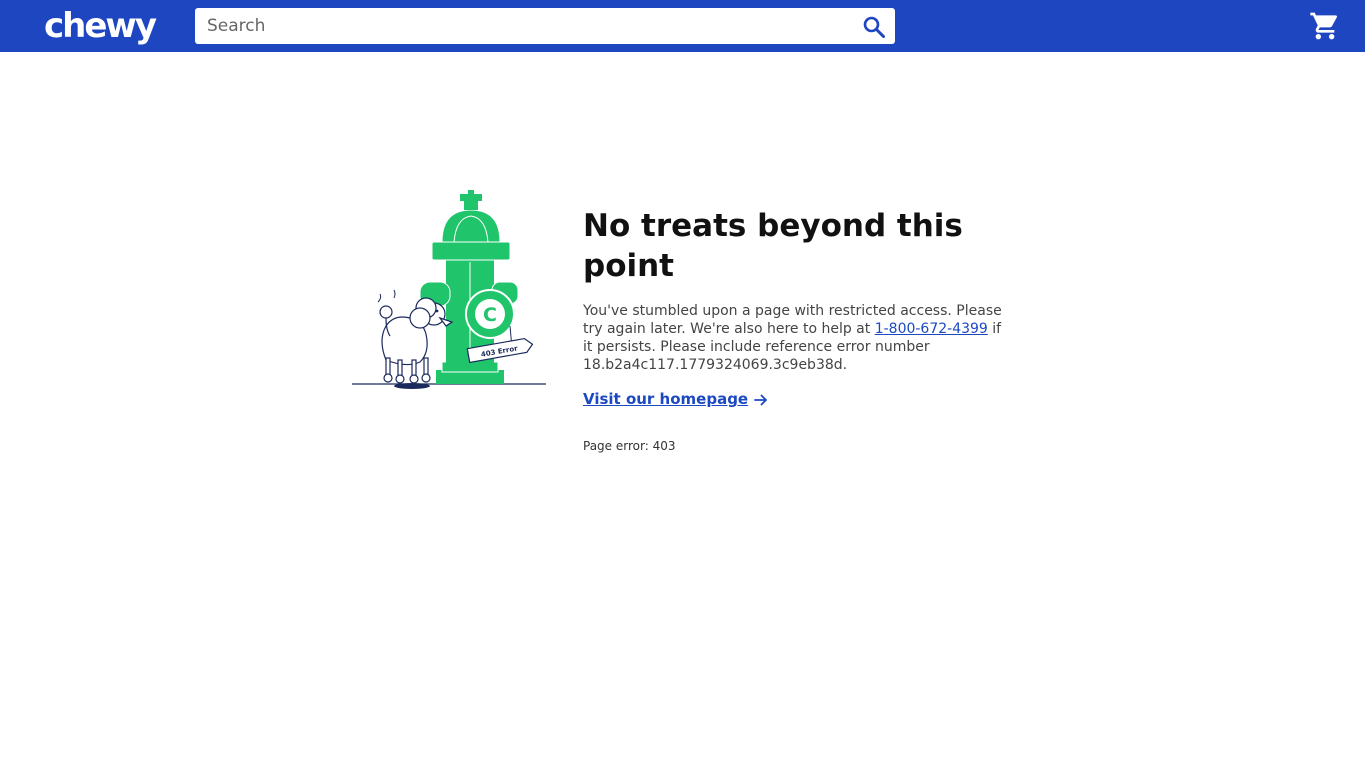  I want to click on page-title: No treats beyond this point, so click(773, 246).